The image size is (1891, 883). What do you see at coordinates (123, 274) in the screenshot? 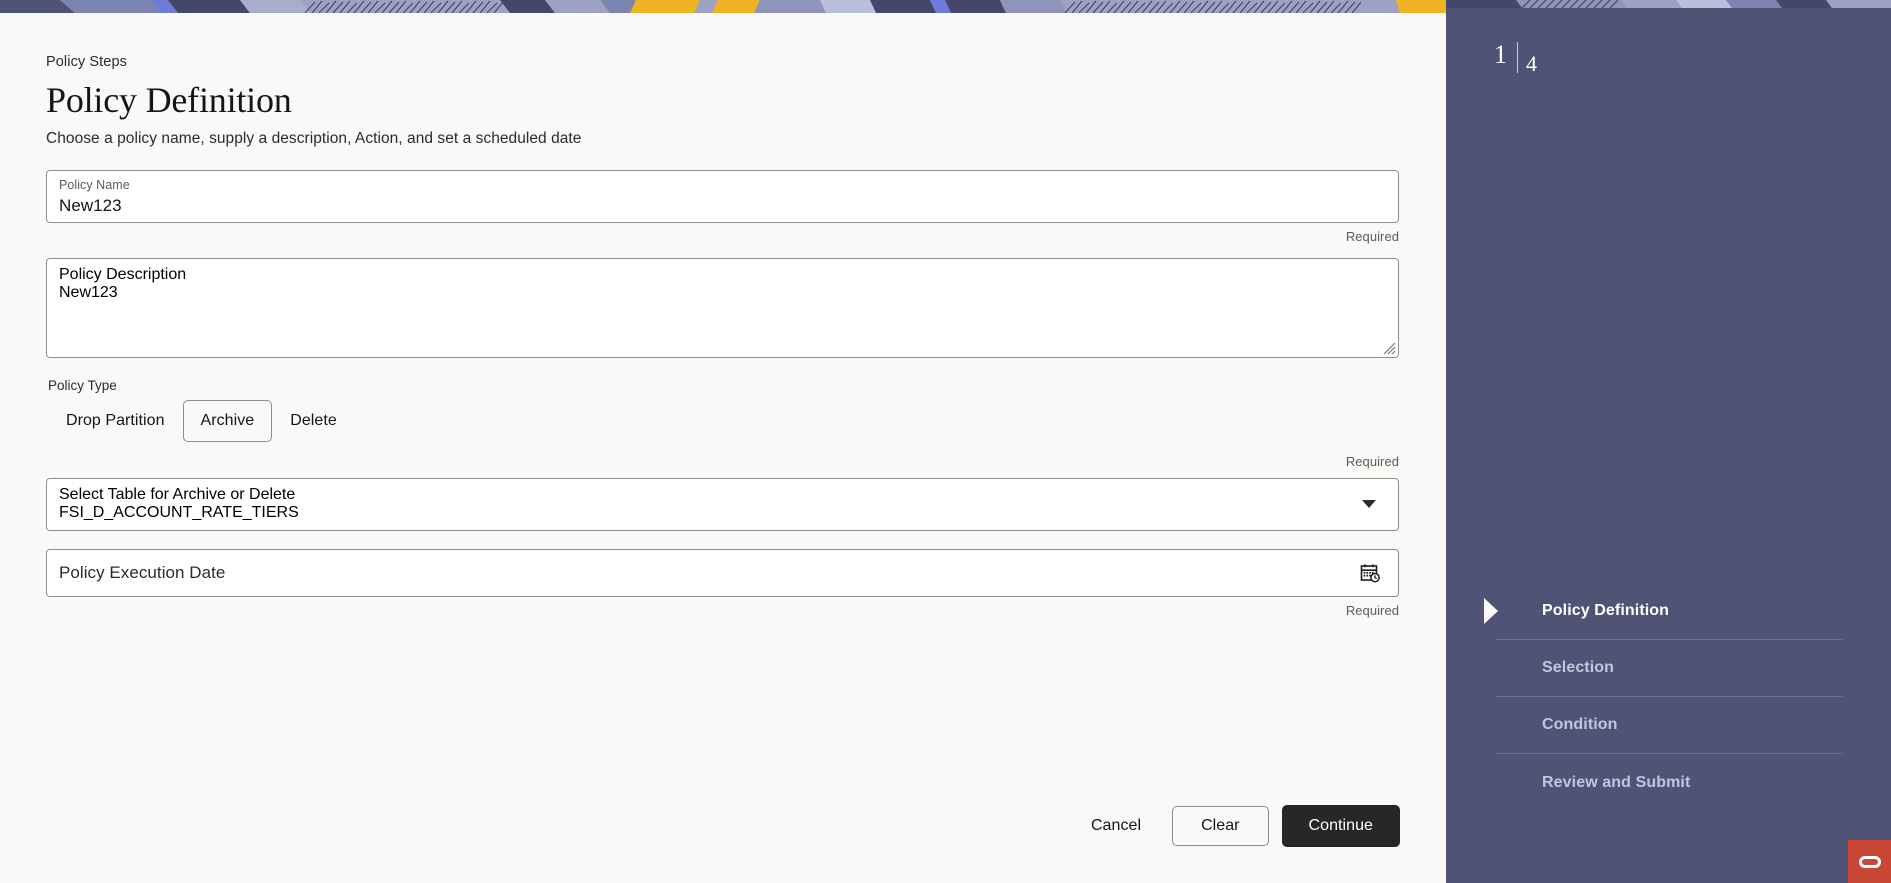
I see `policy-description-label: Policy Description` at bounding box center [123, 274].